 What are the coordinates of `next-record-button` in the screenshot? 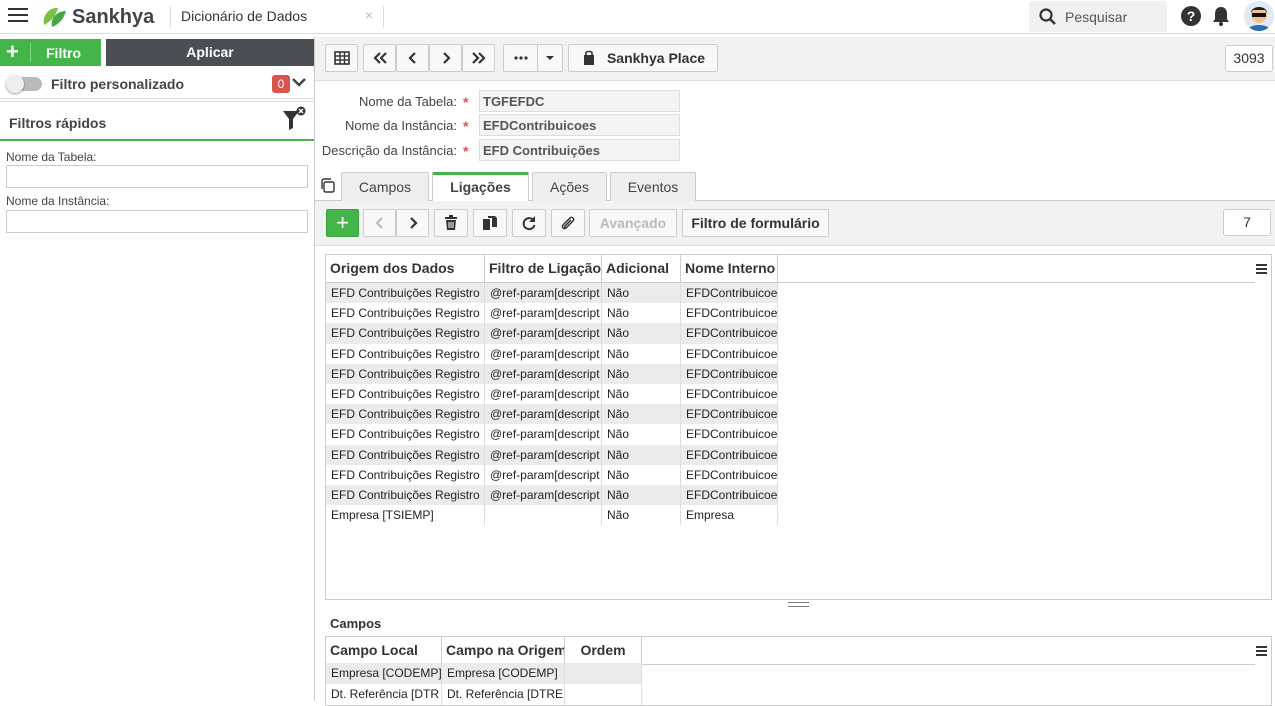 It's located at (445, 58).